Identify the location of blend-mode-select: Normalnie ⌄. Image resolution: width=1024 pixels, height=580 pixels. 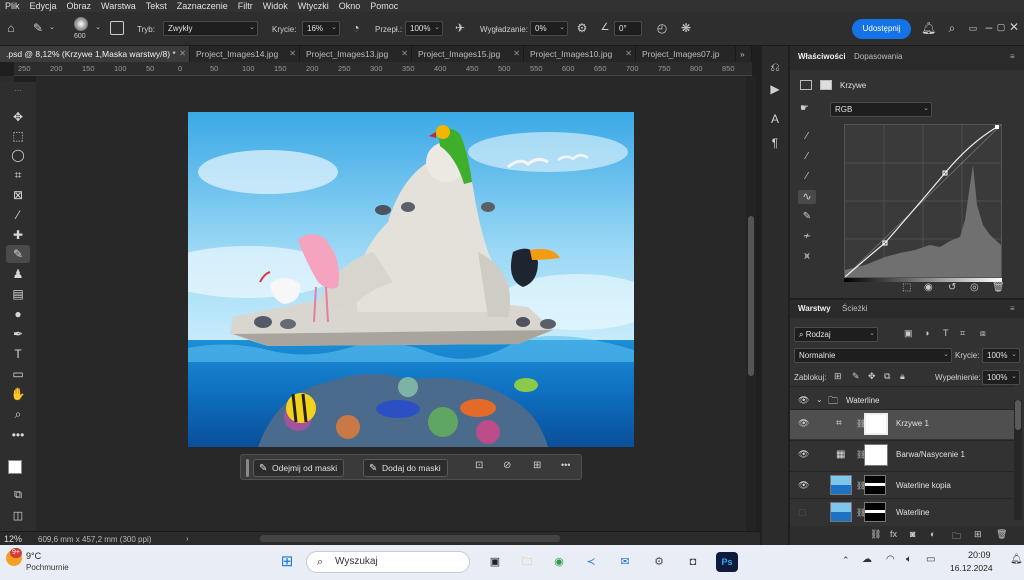
(873, 355).